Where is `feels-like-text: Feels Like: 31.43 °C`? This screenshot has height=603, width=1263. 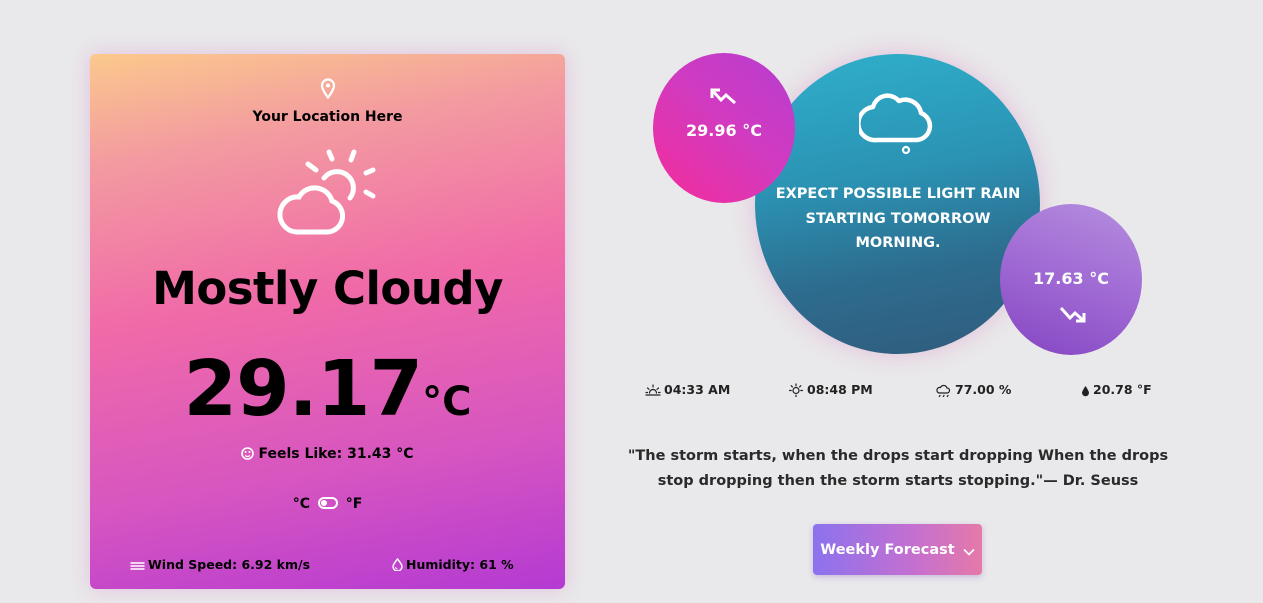
feels-like-text: Feels Like: 31.43 °C is located at coordinates (336, 454).